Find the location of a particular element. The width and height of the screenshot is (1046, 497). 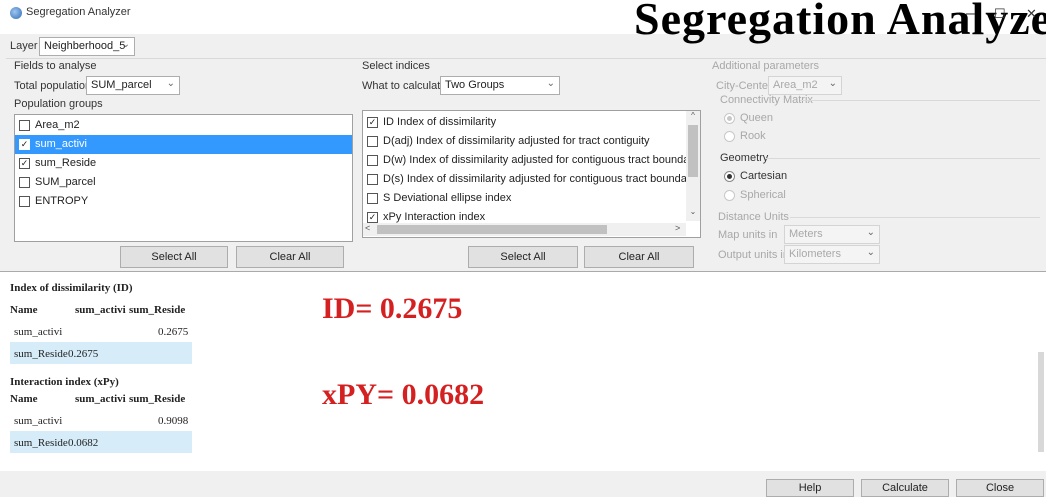

table-row: sum_activi 0.2675 is located at coordinates (101, 332).